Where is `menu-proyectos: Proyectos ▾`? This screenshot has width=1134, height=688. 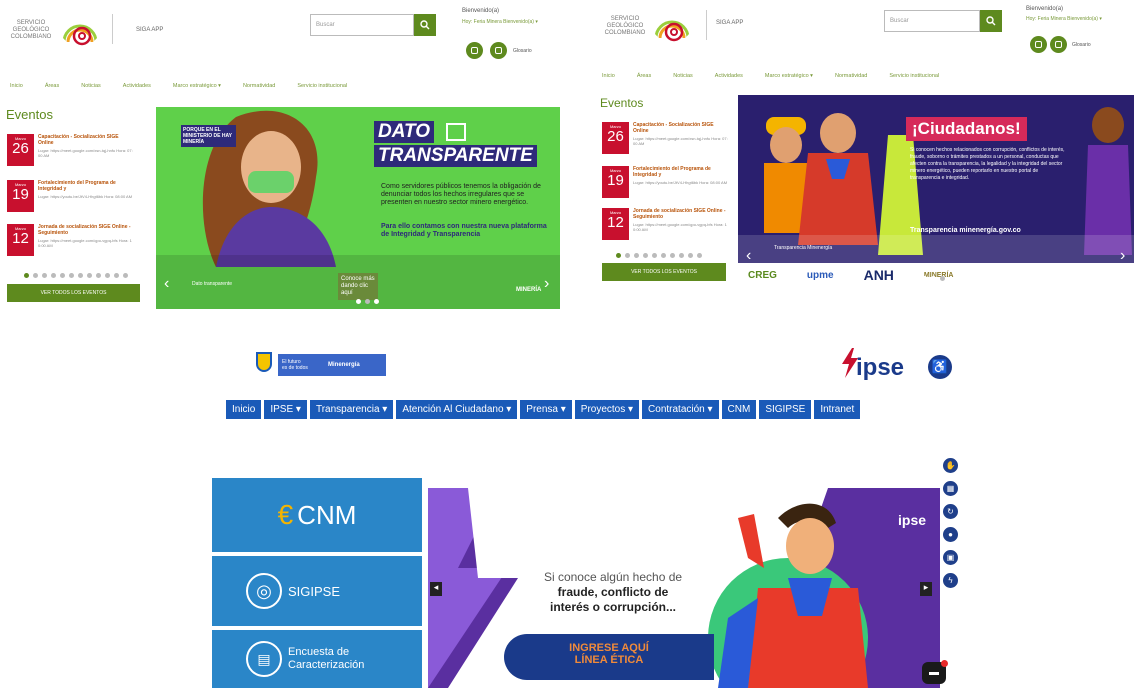
menu-proyectos: Proyectos ▾ is located at coordinates (607, 409).